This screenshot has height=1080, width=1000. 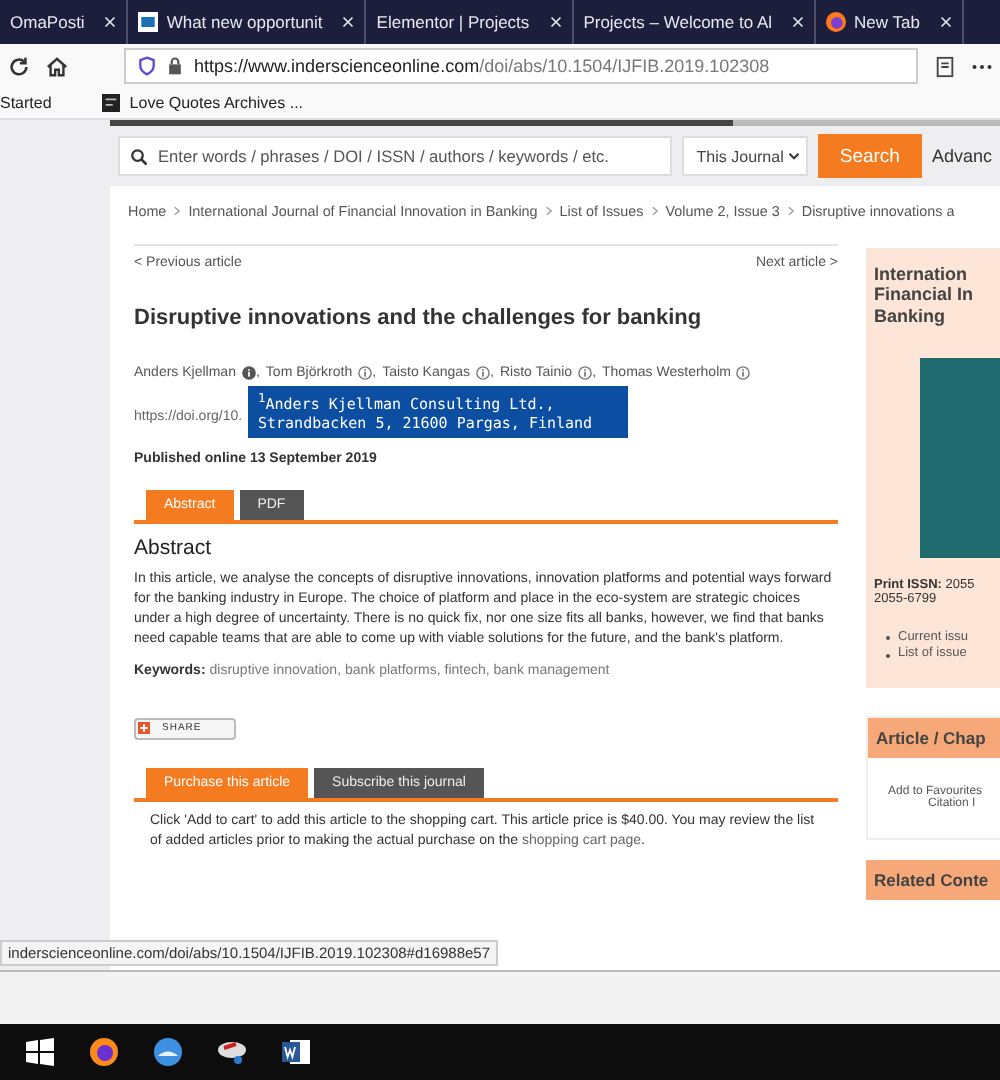 I want to click on tab-title: New Tab, so click(x=887, y=22).